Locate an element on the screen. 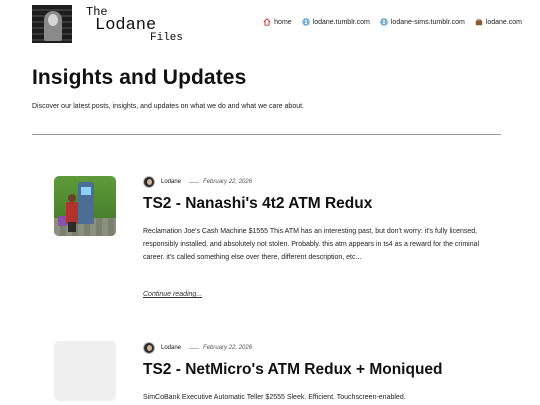 The image size is (540, 405). post-title: TS2 - NetMicro's ATM Redux + Moniqued is located at coordinates (293, 370).